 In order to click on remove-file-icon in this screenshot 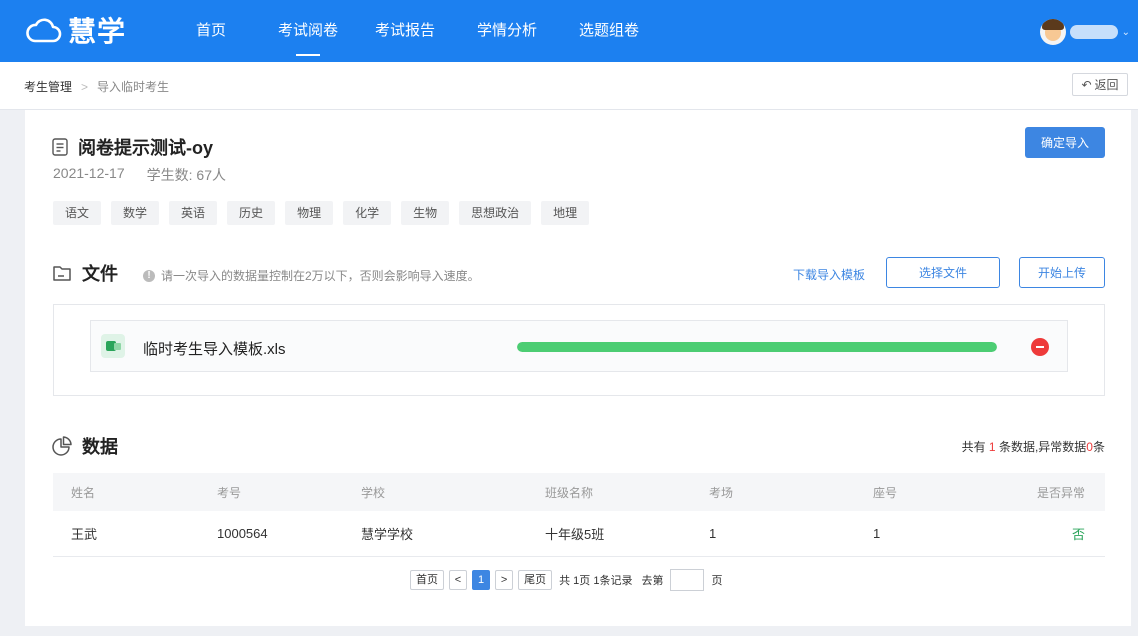, I will do `click(1040, 347)`.